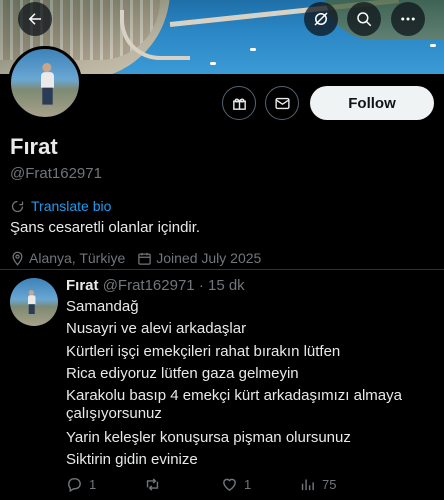 Image resolution: width=444 pixels, height=500 pixels. What do you see at coordinates (317, 484) in the screenshot?
I see `views-button: 75` at bounding box center [317, 484].